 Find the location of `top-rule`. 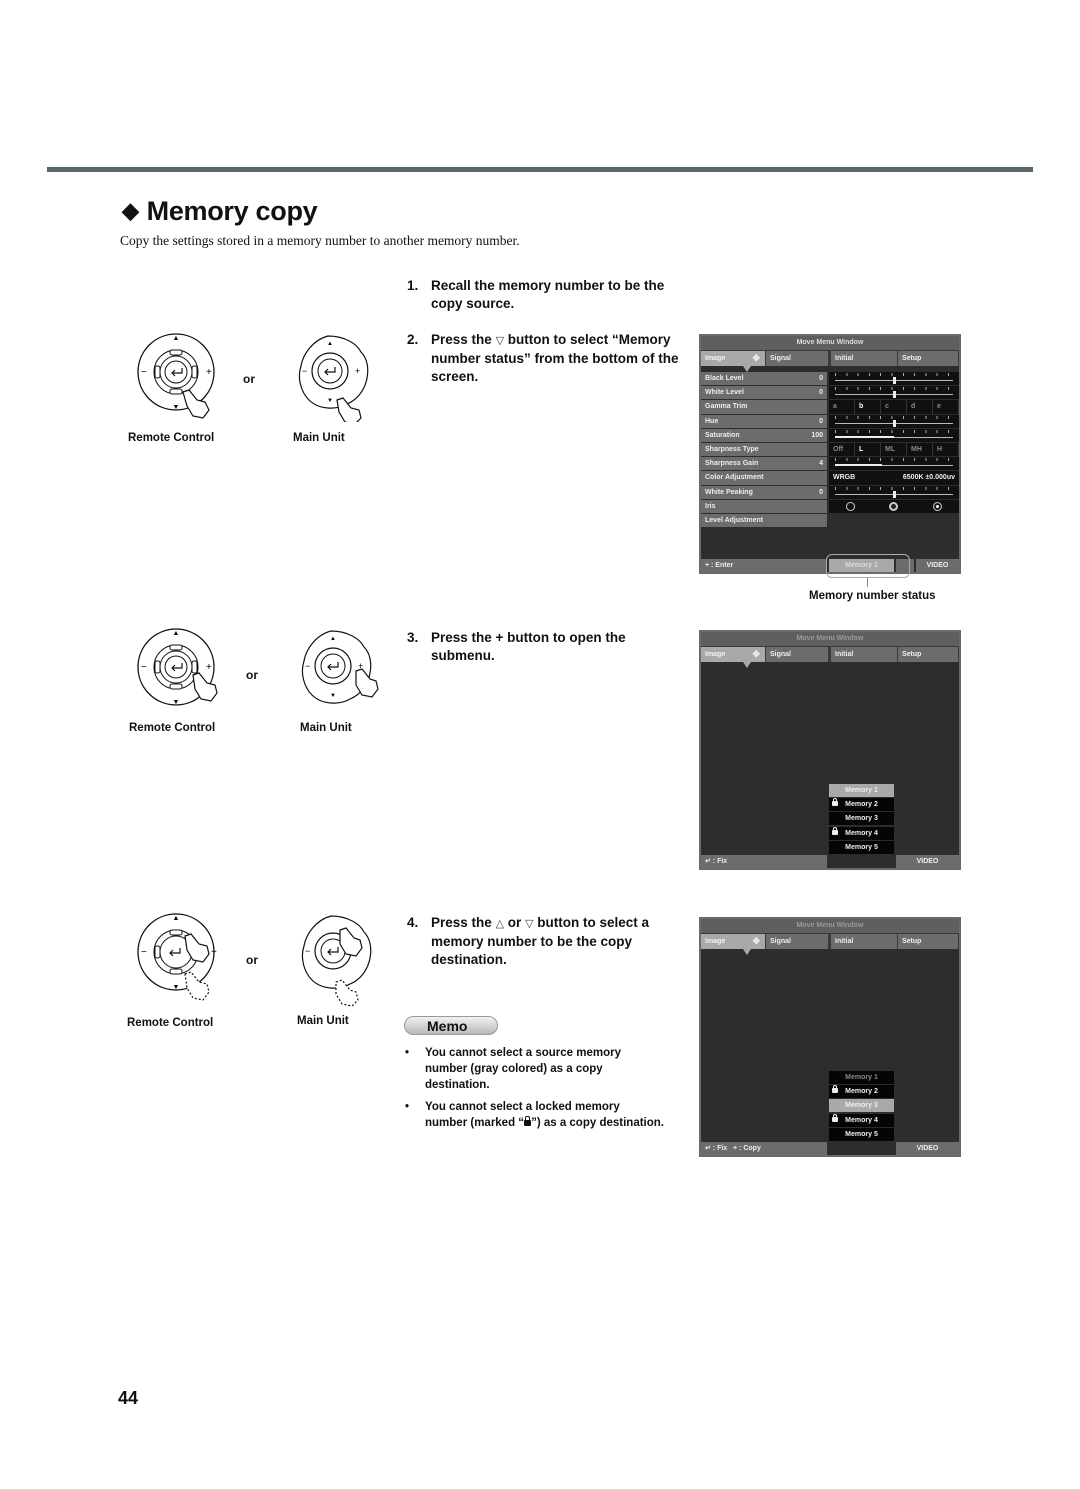

top-rule is located at coordinates (540, 169).